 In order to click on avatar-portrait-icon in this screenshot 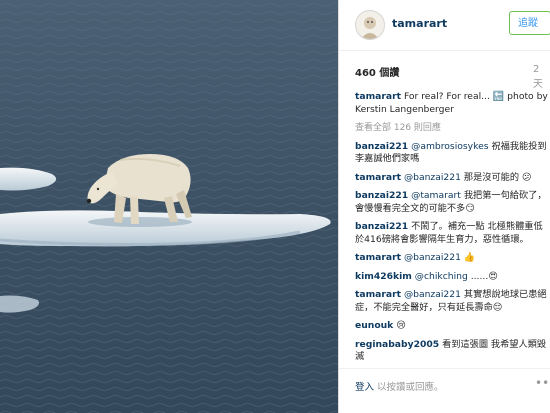, I will do `click(370, 28)`.